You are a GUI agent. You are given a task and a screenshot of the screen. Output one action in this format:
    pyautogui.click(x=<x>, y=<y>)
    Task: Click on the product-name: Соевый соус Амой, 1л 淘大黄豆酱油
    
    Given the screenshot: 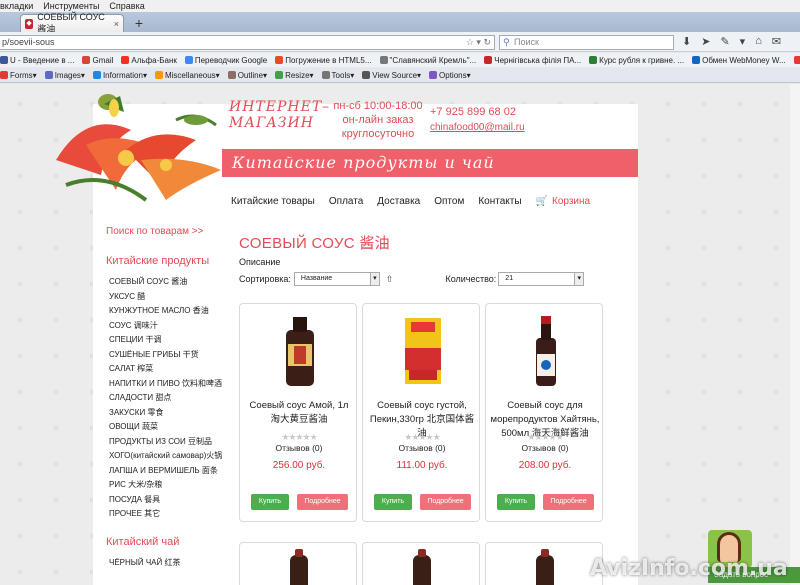 What is the action you would take?
    pyautogui.click(x=299, y=413)
    